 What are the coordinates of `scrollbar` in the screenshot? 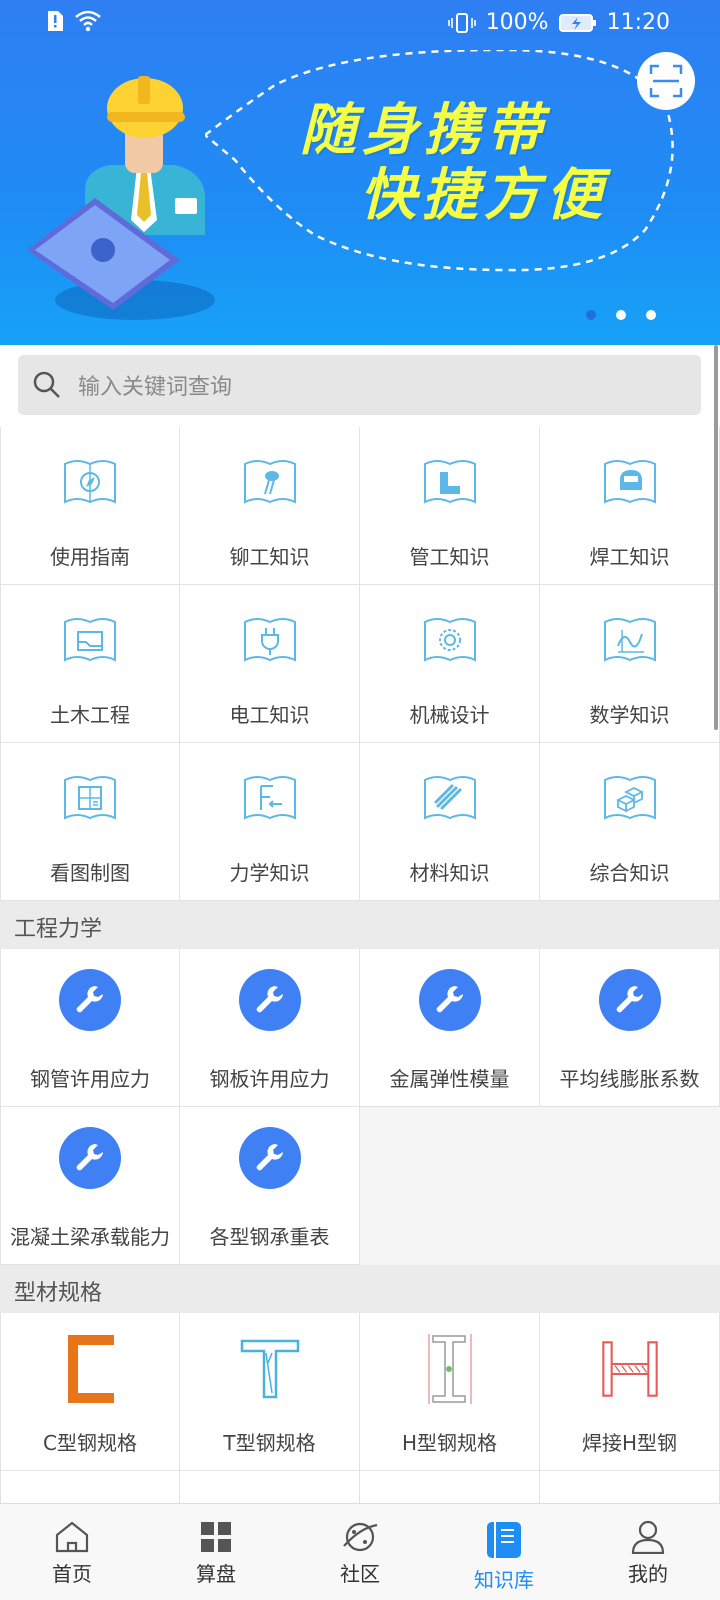 It's located at (716, 537).